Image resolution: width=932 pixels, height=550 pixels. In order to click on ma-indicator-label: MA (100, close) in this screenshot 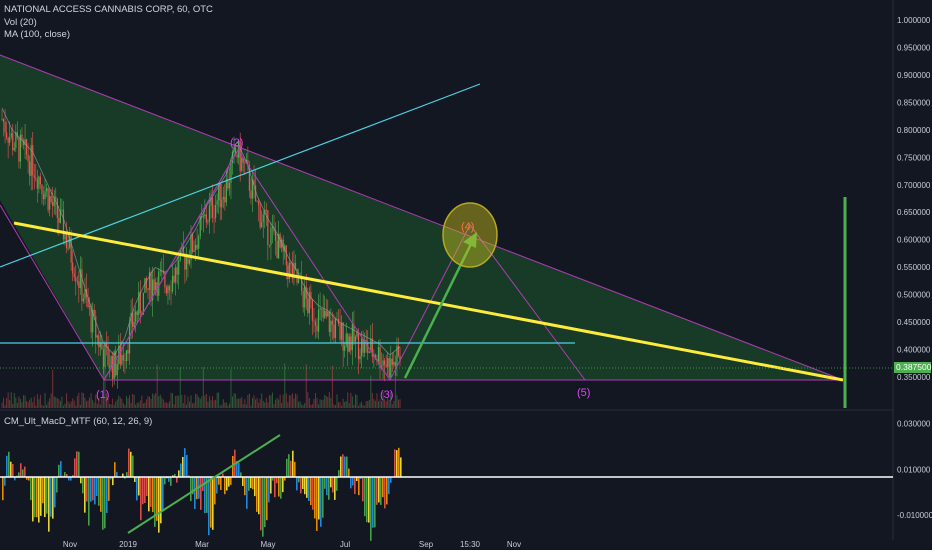, I will do `click(108, 35)`.